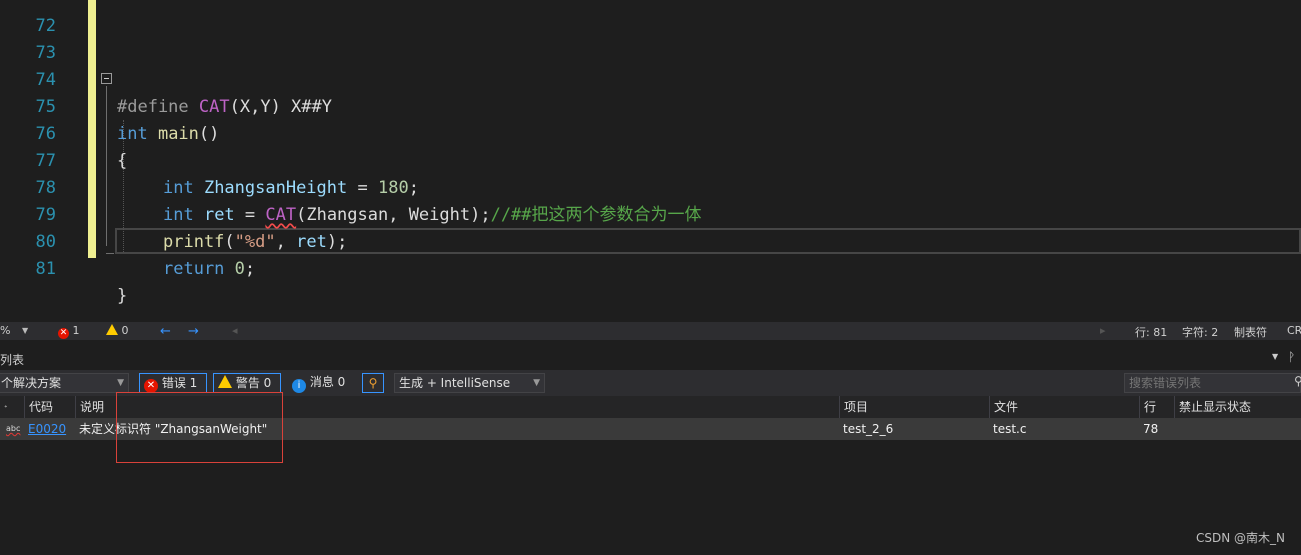  What do you see at coordinates (1250, 332) in the screenshot?
I see `indent-mode: 制表符` at bounding box center [1250, 332].